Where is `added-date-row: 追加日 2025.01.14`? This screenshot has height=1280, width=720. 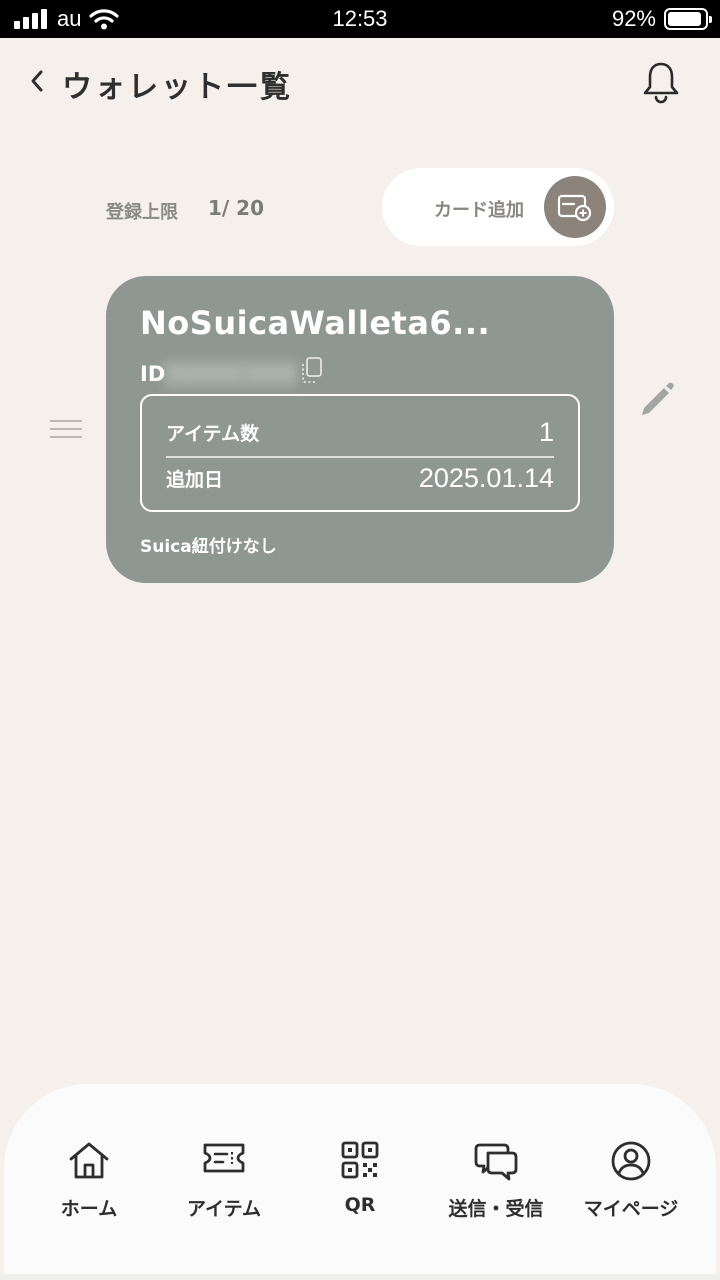 added-date-row: 追加日 2025.01.14 is located at coordinates (360, 478).